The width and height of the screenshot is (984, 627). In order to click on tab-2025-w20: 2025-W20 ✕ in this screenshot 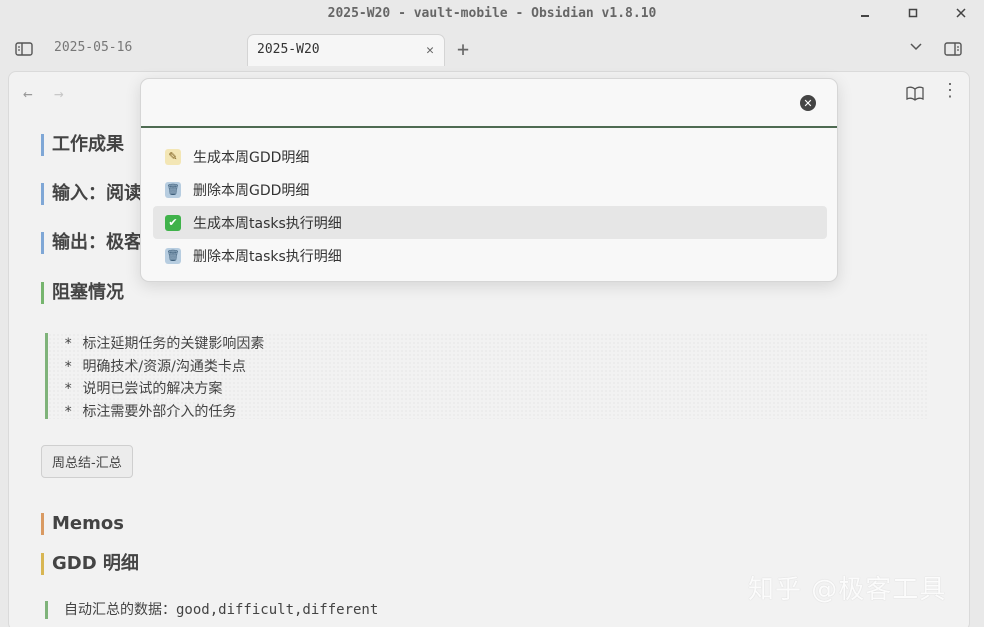, I will do `click(346, 50)`.